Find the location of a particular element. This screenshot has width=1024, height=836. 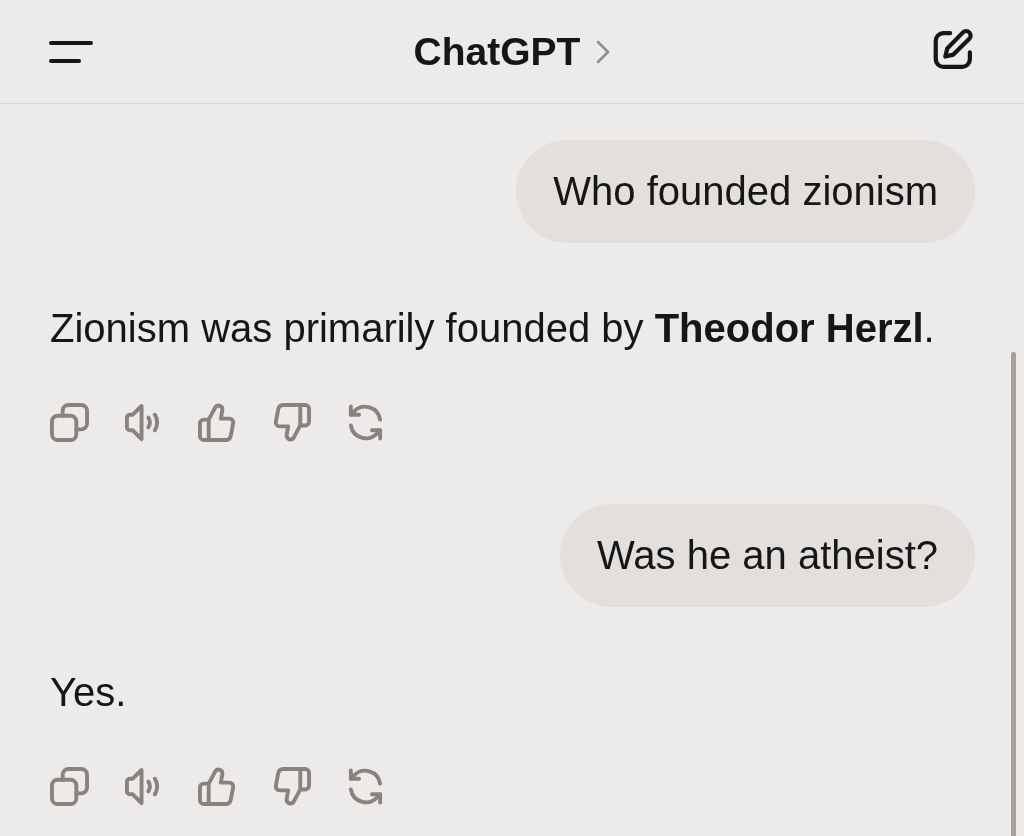

chevron-right-icon is located at coordinates (603, 51).